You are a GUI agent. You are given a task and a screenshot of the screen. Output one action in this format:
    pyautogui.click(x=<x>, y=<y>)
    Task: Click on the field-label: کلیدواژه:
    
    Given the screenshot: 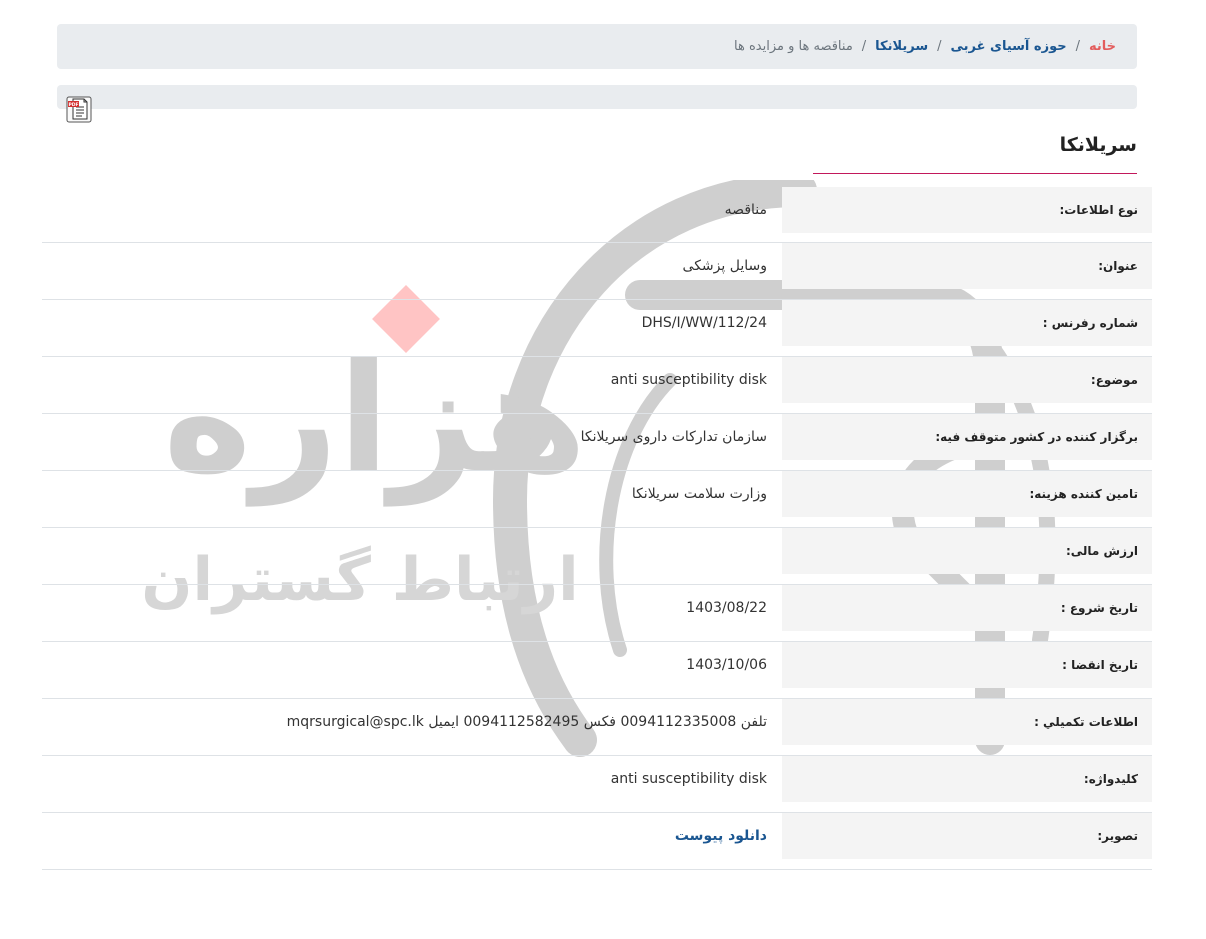 What is the action you would take?
    pyautogui.click(x=967, y=779)
    